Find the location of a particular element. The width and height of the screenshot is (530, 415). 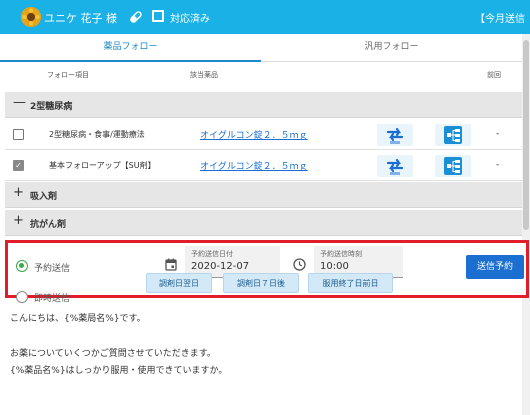

send-time-label: 予約送信時刻 is located at coordinates (341, 254).